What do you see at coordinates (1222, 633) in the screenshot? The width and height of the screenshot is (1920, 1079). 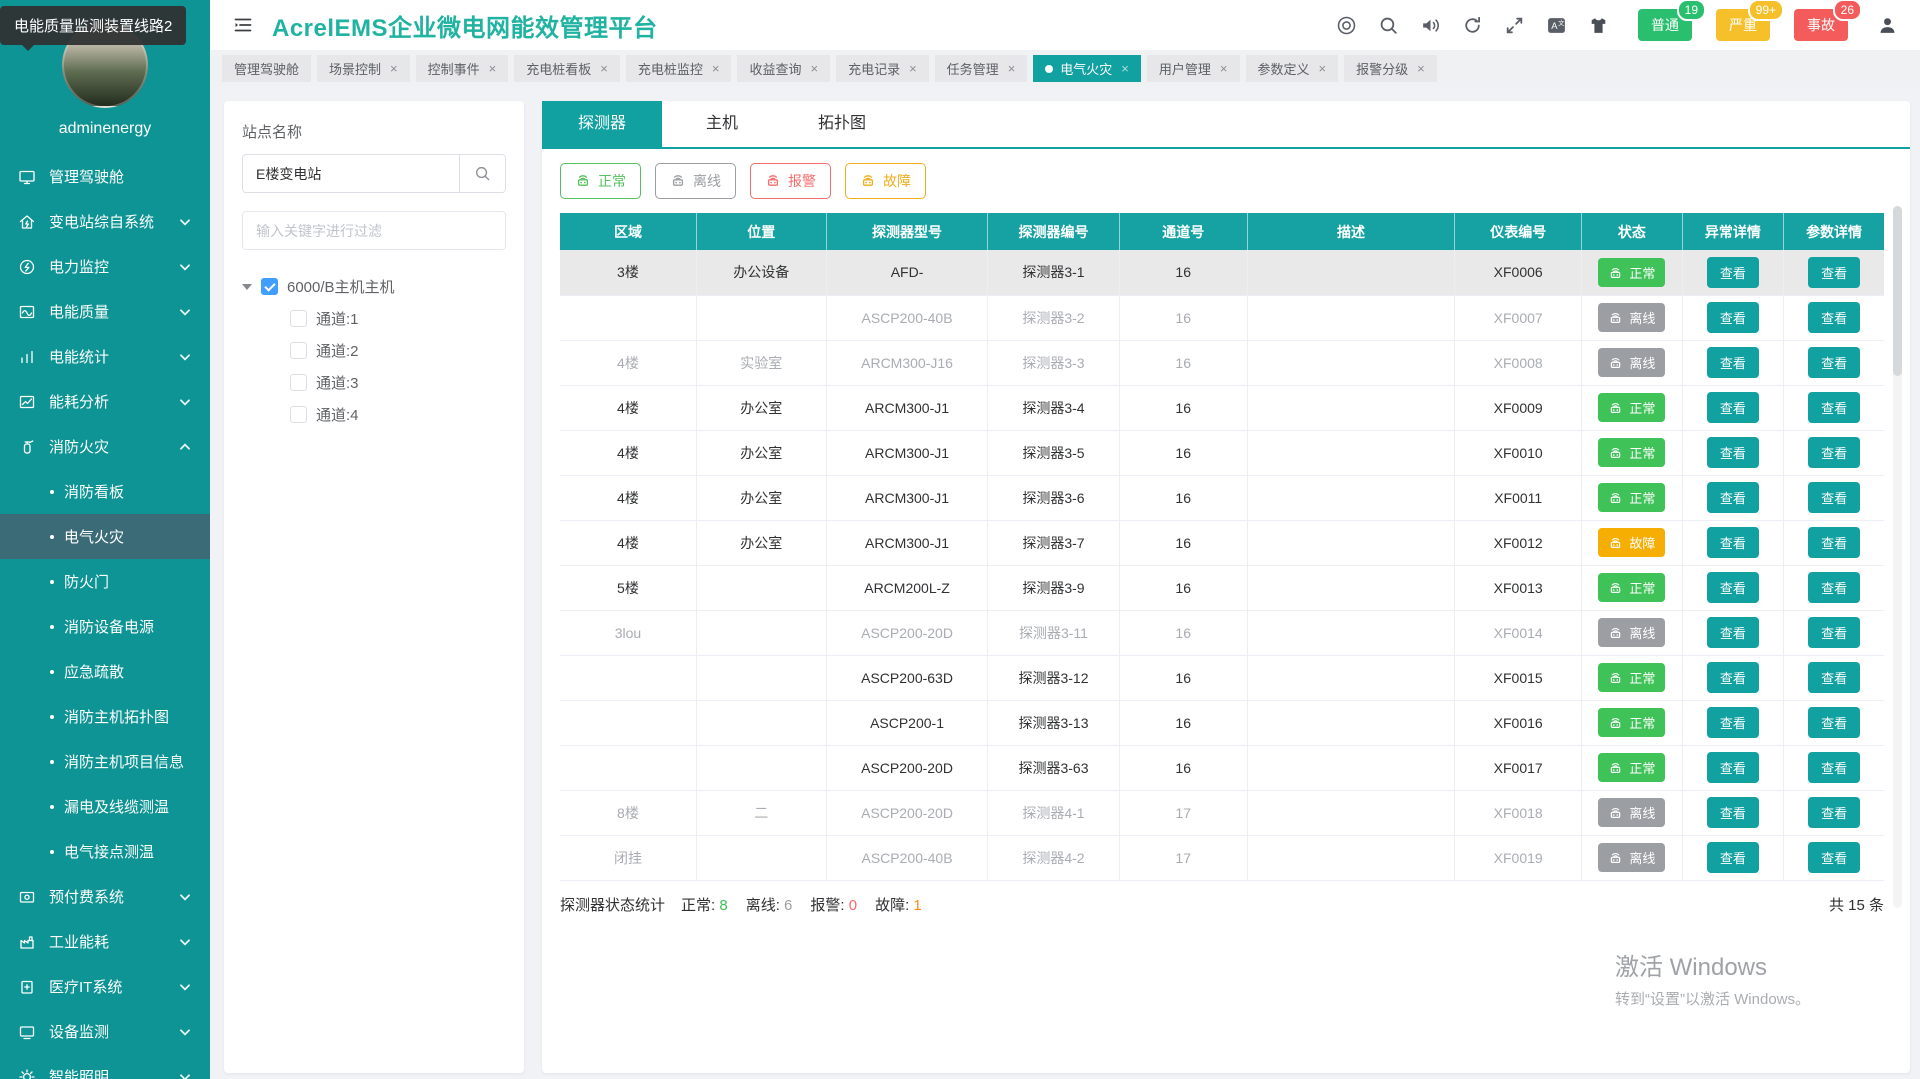 I see `table-row: 3lou ASCP200-20D 探测器3-11 16 XF0014 离线 查看 查看` at bounding box center [1222, 633].